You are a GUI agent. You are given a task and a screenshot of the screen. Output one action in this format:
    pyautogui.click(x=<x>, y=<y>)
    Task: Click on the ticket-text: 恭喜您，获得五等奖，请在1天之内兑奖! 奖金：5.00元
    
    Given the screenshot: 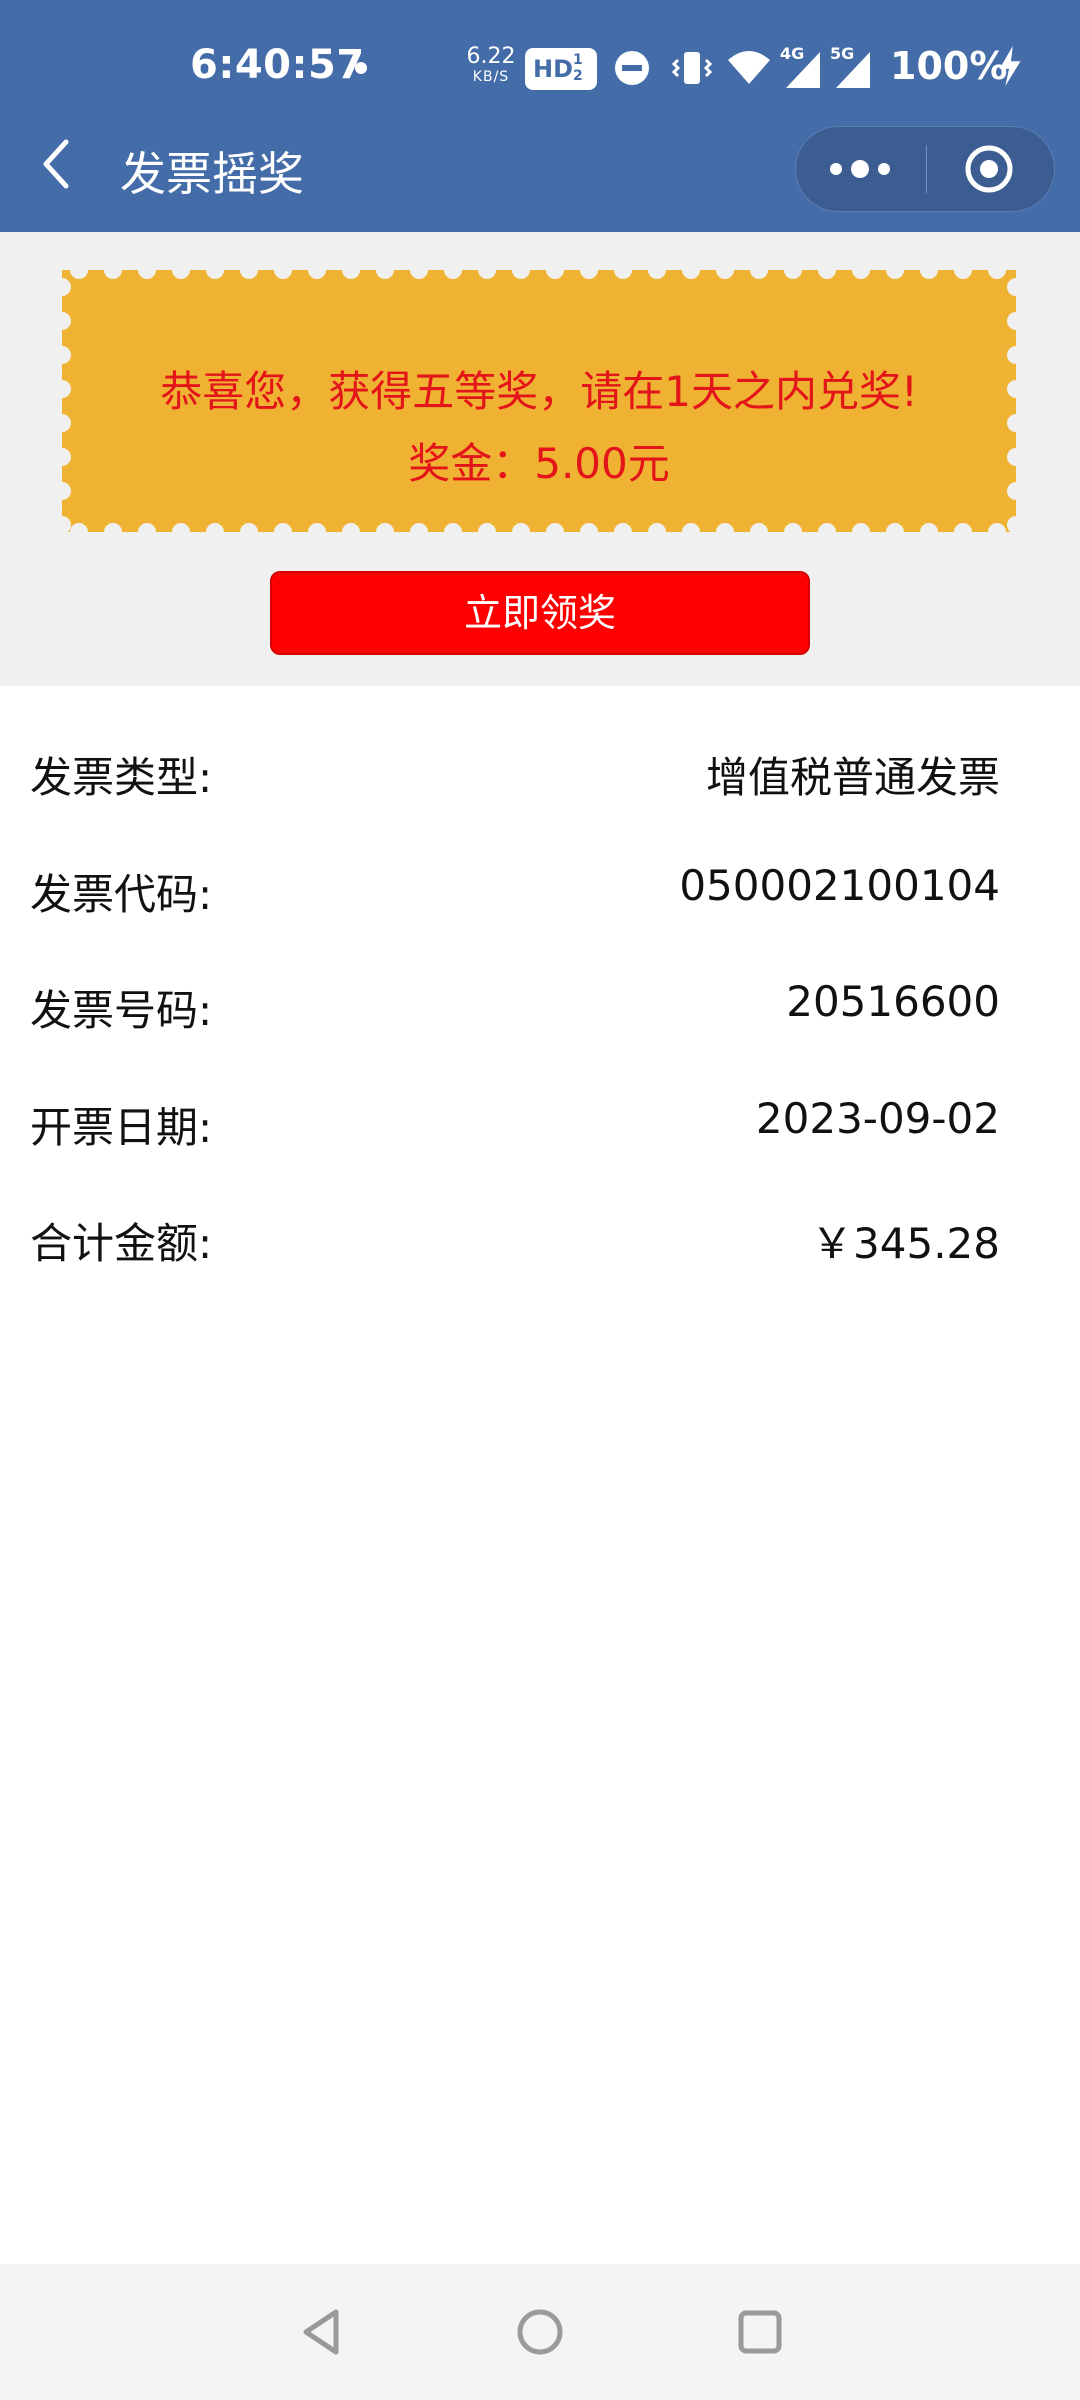 What is the action you would take?
    pyautogui.click(x=539, y=401)
    